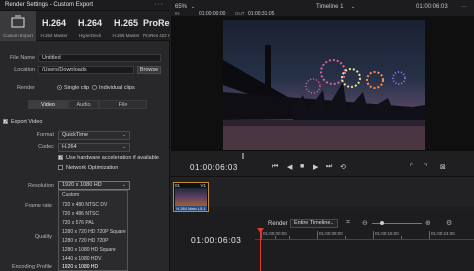 This screenshot has height=271, width=474. Describe the element at coordinates (49, 5) in the screenshot. I see `panel-title: Render Settings - Custom Export` at that location.